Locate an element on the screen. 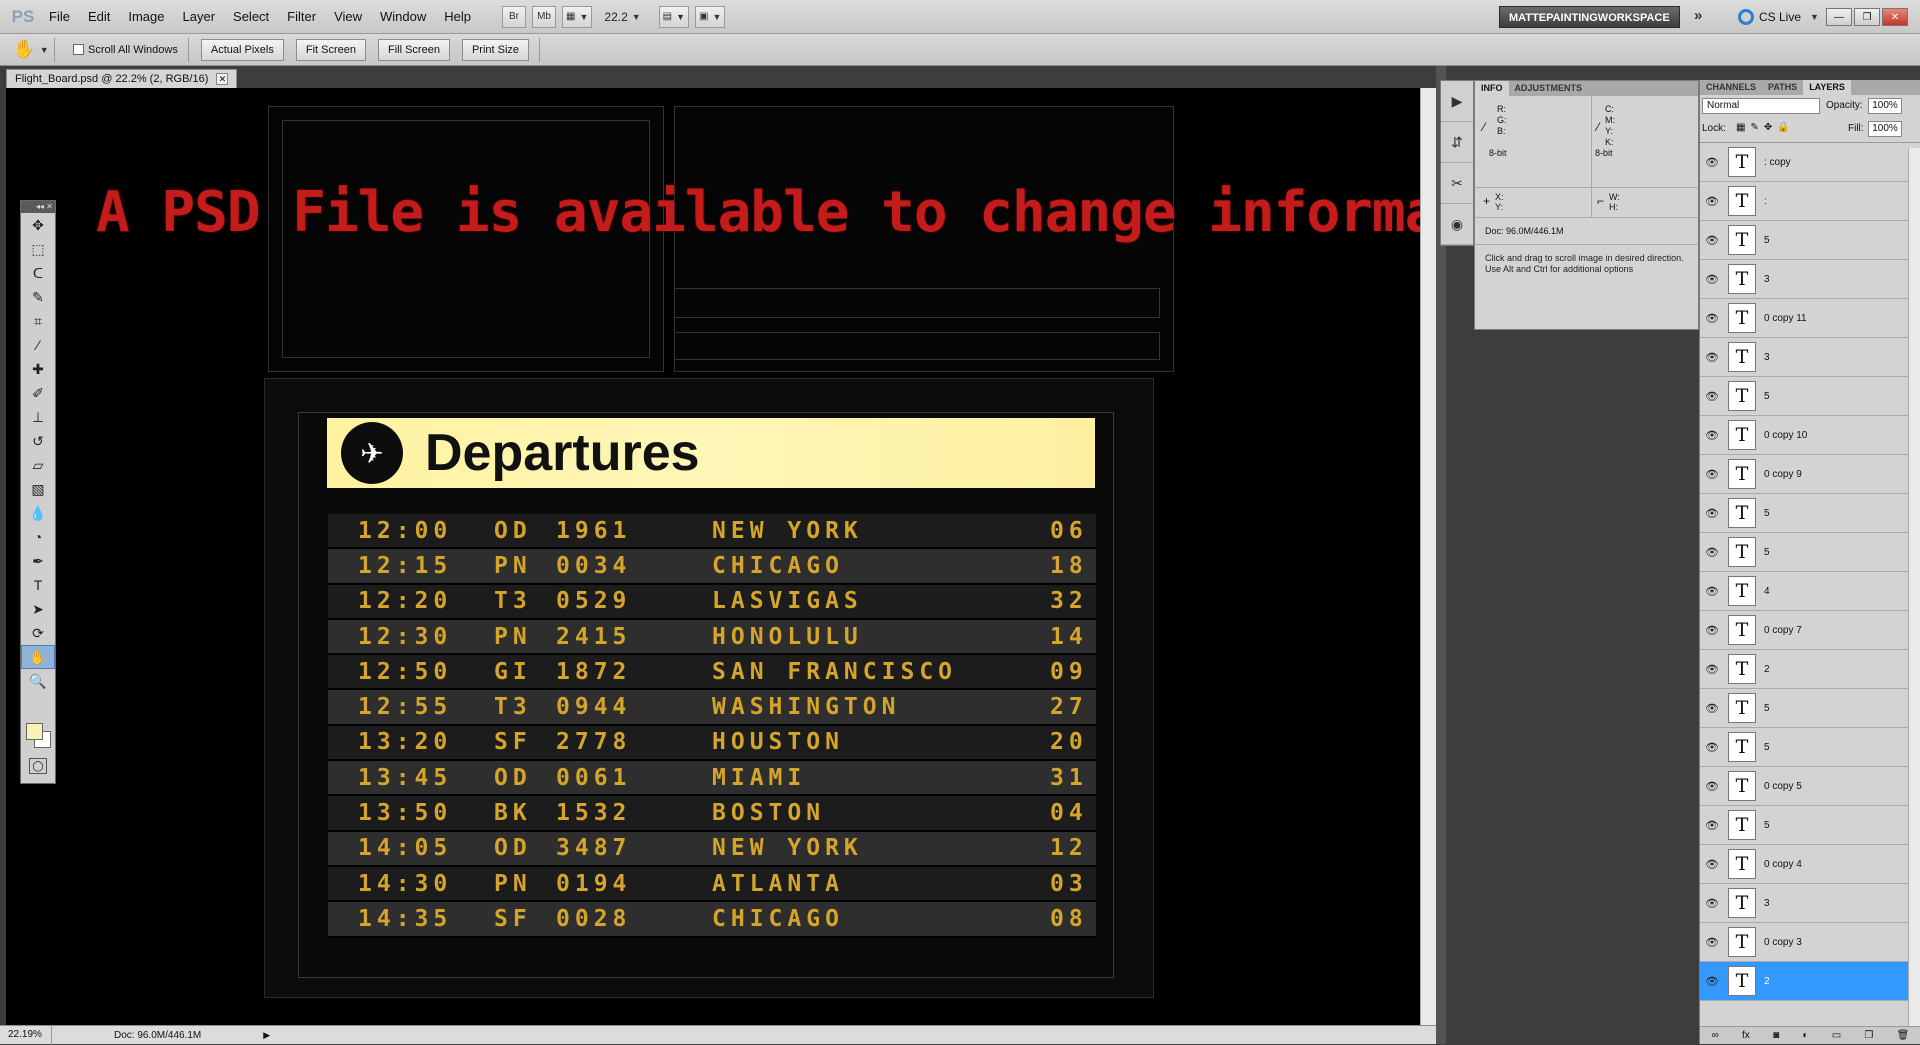 This screenshot has width=1920, height=1045. lock-position-icon: ✥ is located at coordinates (1770, 127).